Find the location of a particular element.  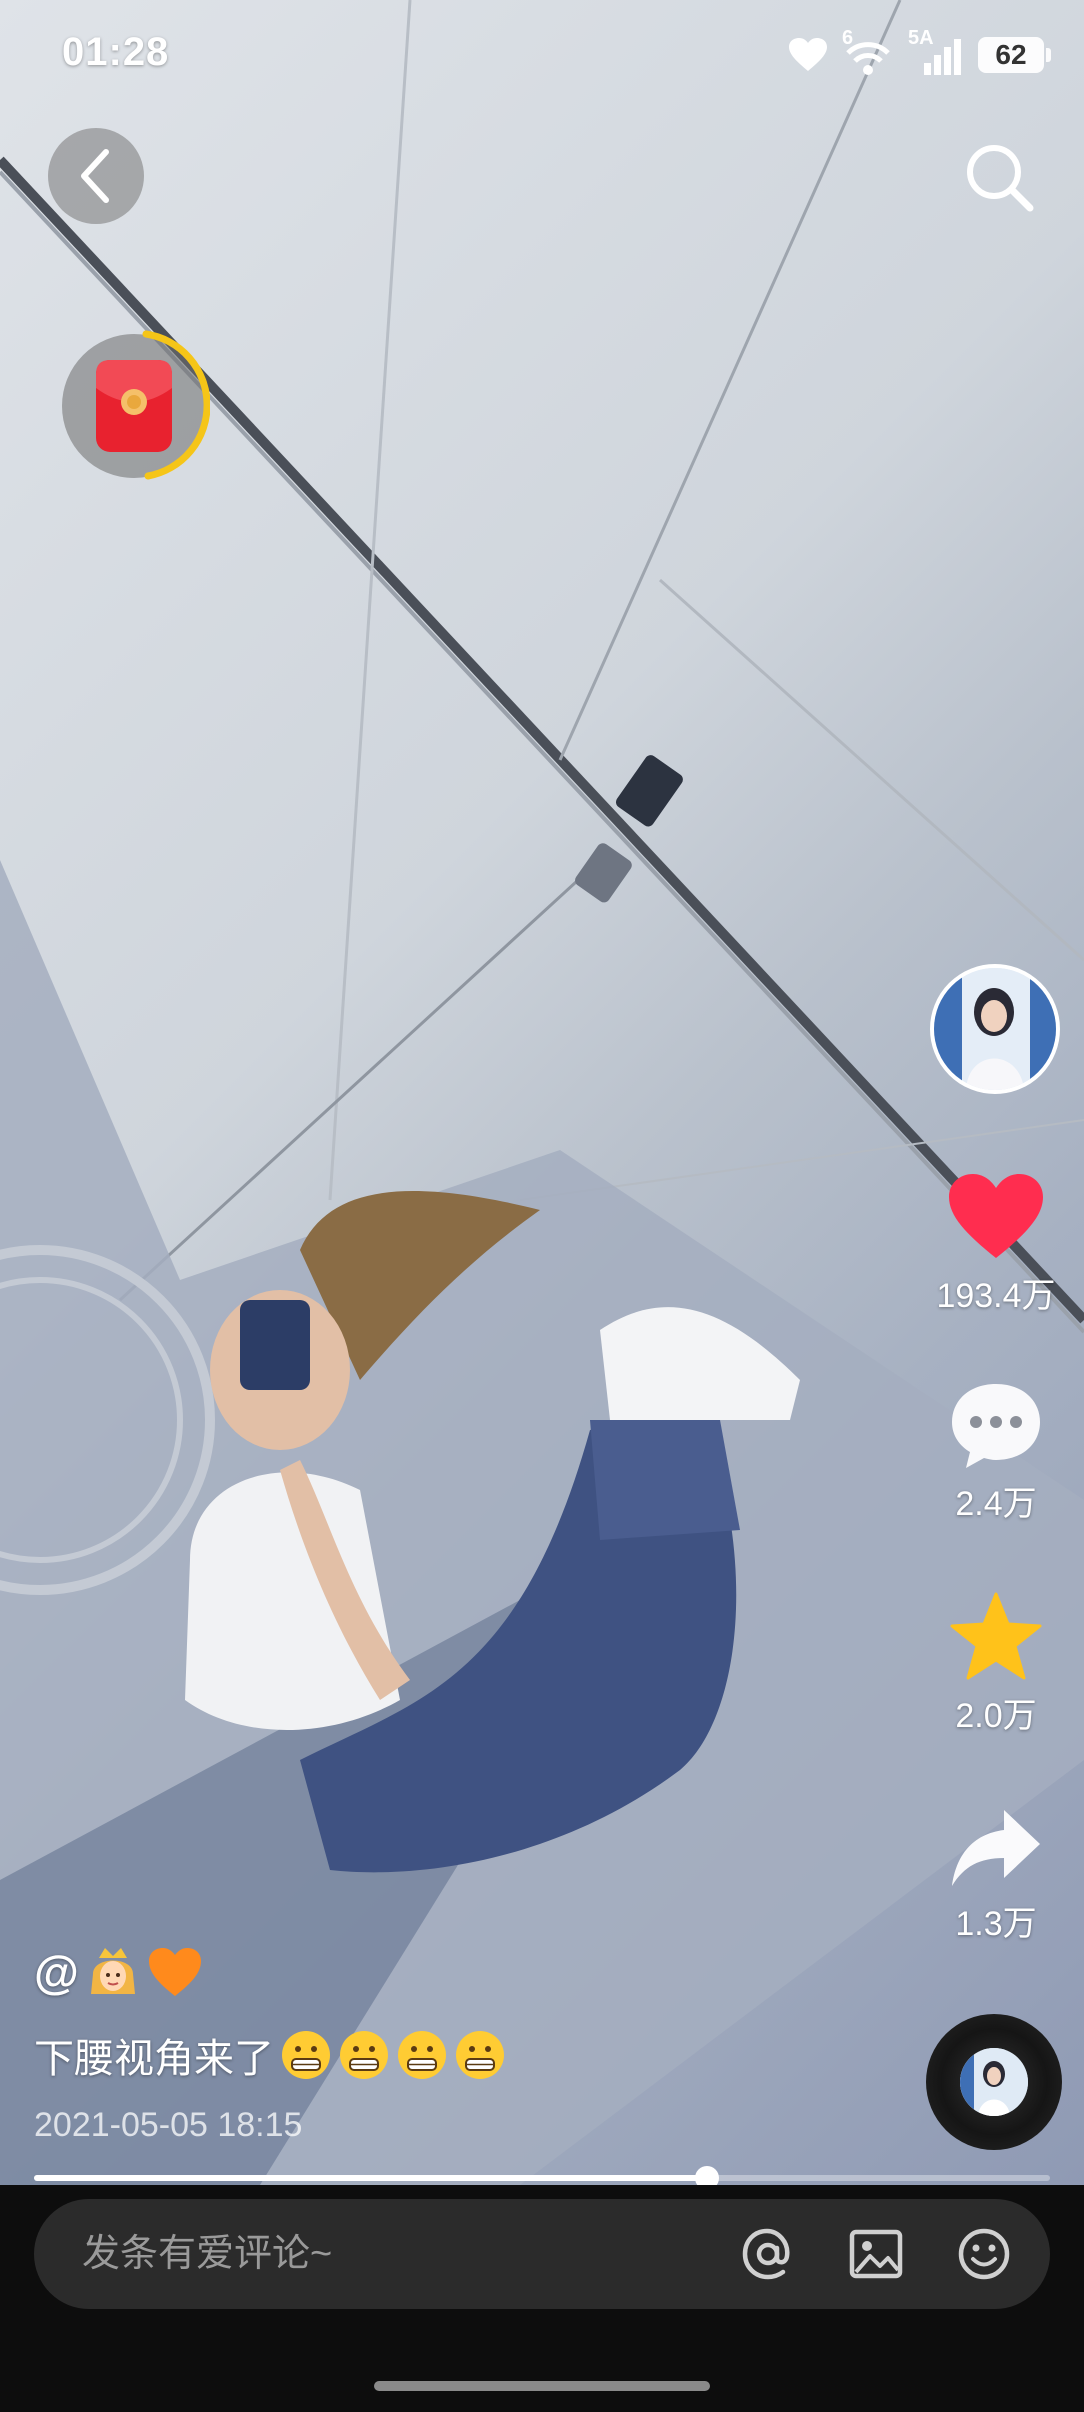

comment-action: 2.4万 is located at coordinates (996, 1452).